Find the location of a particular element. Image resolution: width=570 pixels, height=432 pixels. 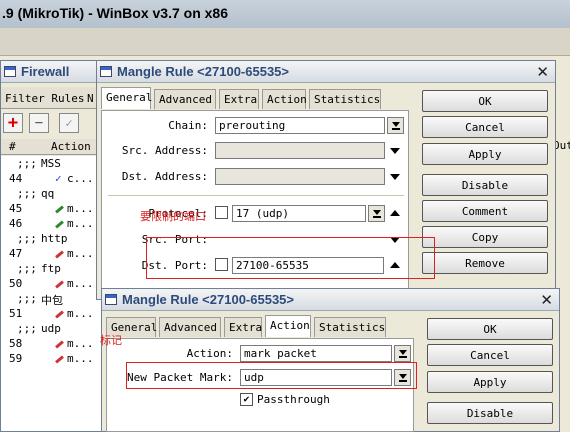

chain-dropdown-icon is located at coordinates (395, 125).